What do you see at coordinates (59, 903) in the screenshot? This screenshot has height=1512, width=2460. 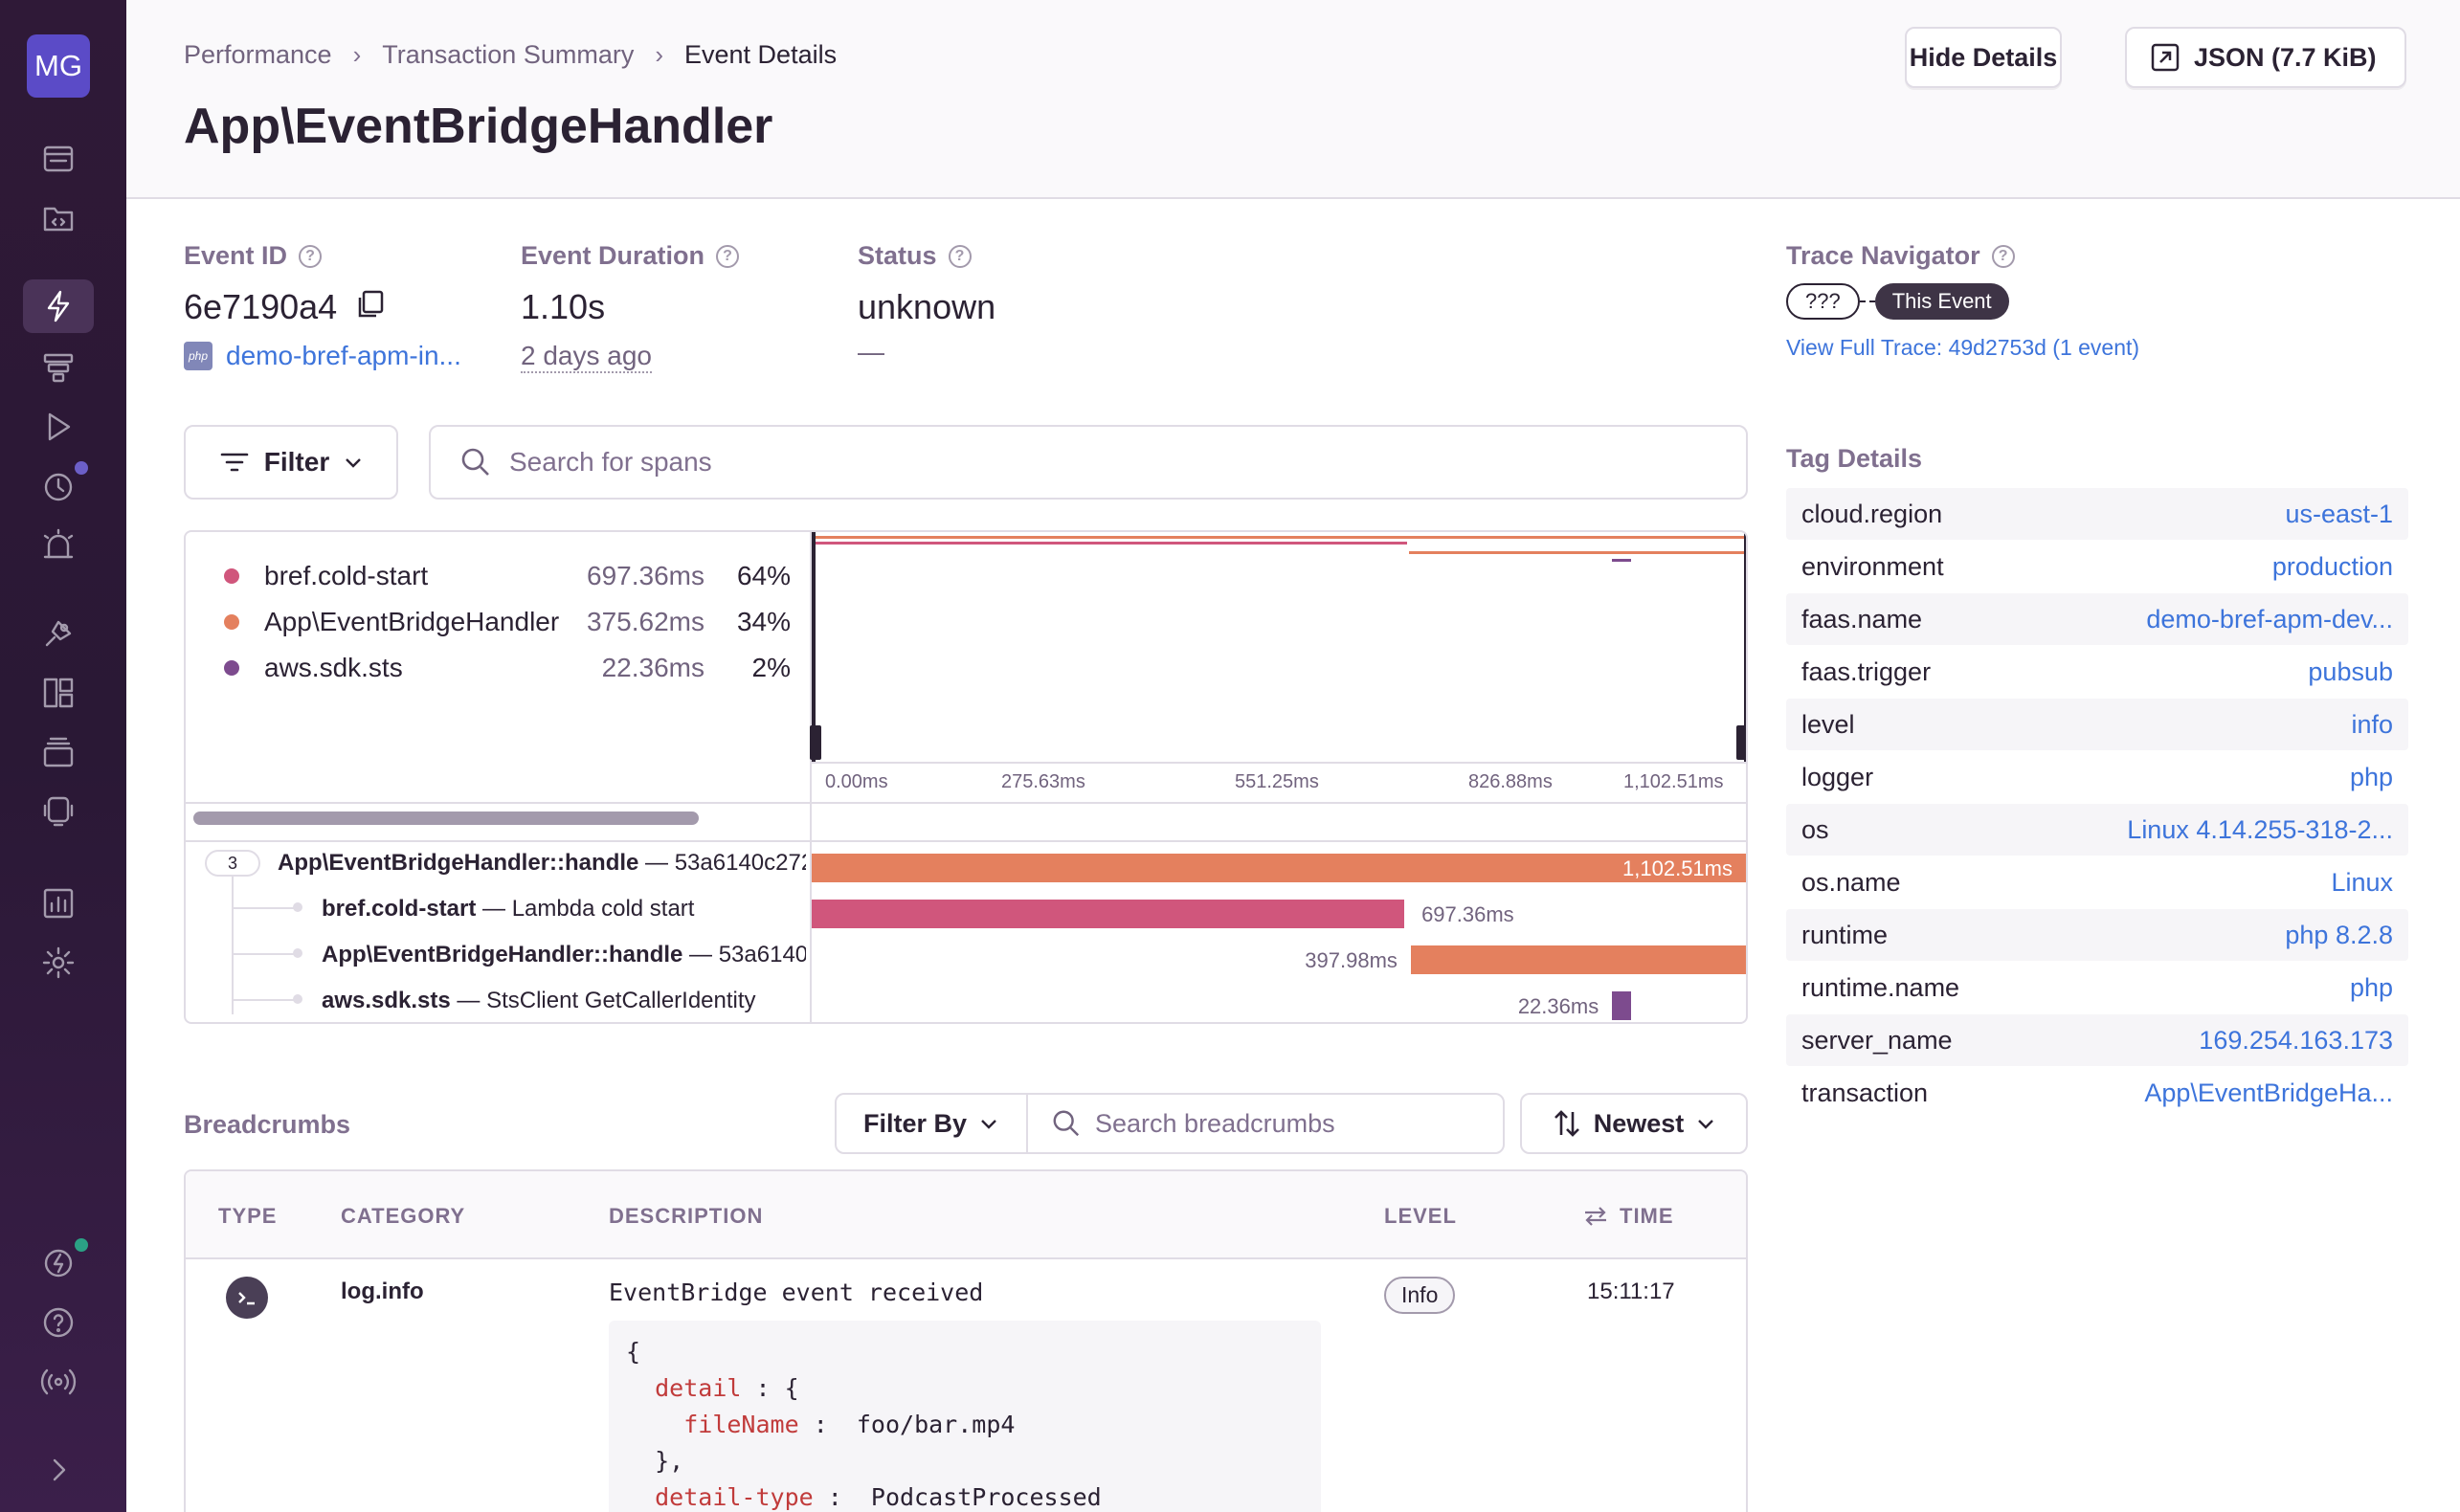 I see `stats-icon` at bounding box center [59, 903].